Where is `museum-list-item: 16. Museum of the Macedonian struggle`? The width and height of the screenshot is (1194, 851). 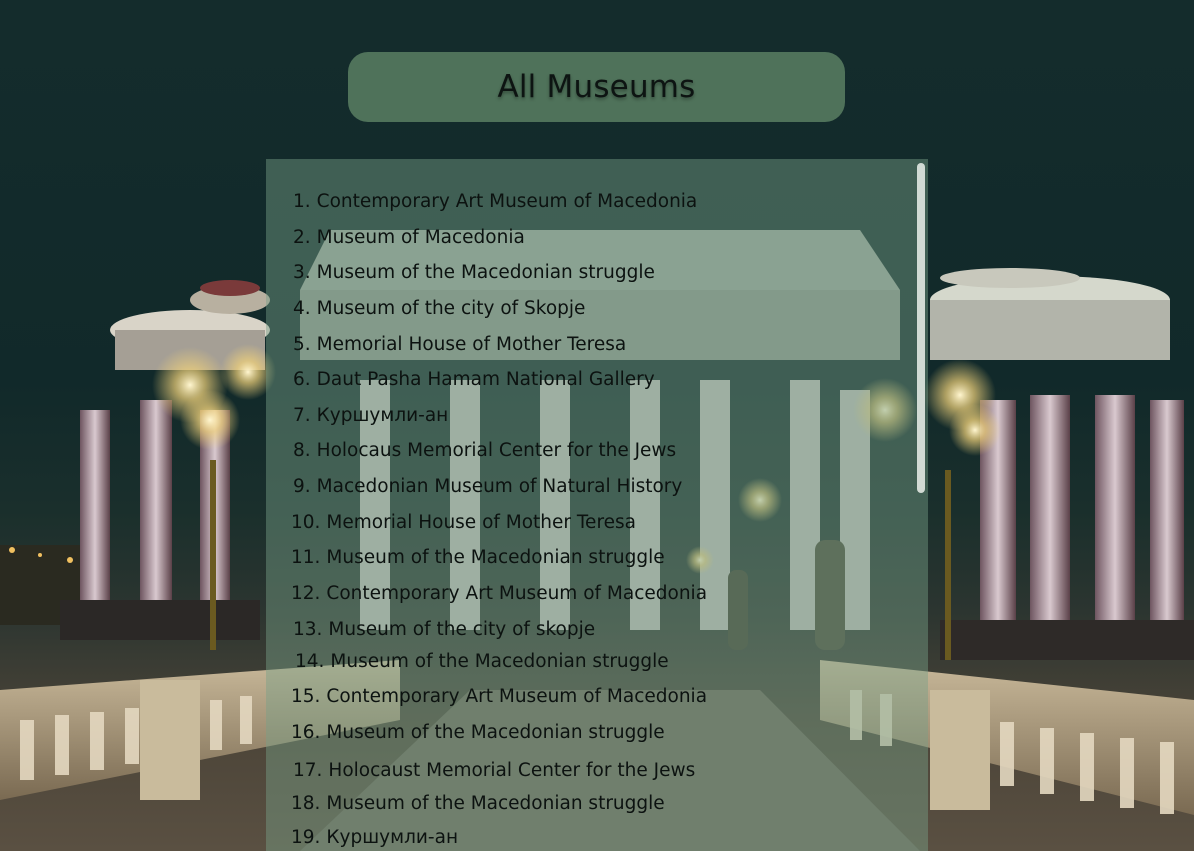 museum-list-item: 16. Museum of the Macedonian struggle is located at coordinates (478, 733).